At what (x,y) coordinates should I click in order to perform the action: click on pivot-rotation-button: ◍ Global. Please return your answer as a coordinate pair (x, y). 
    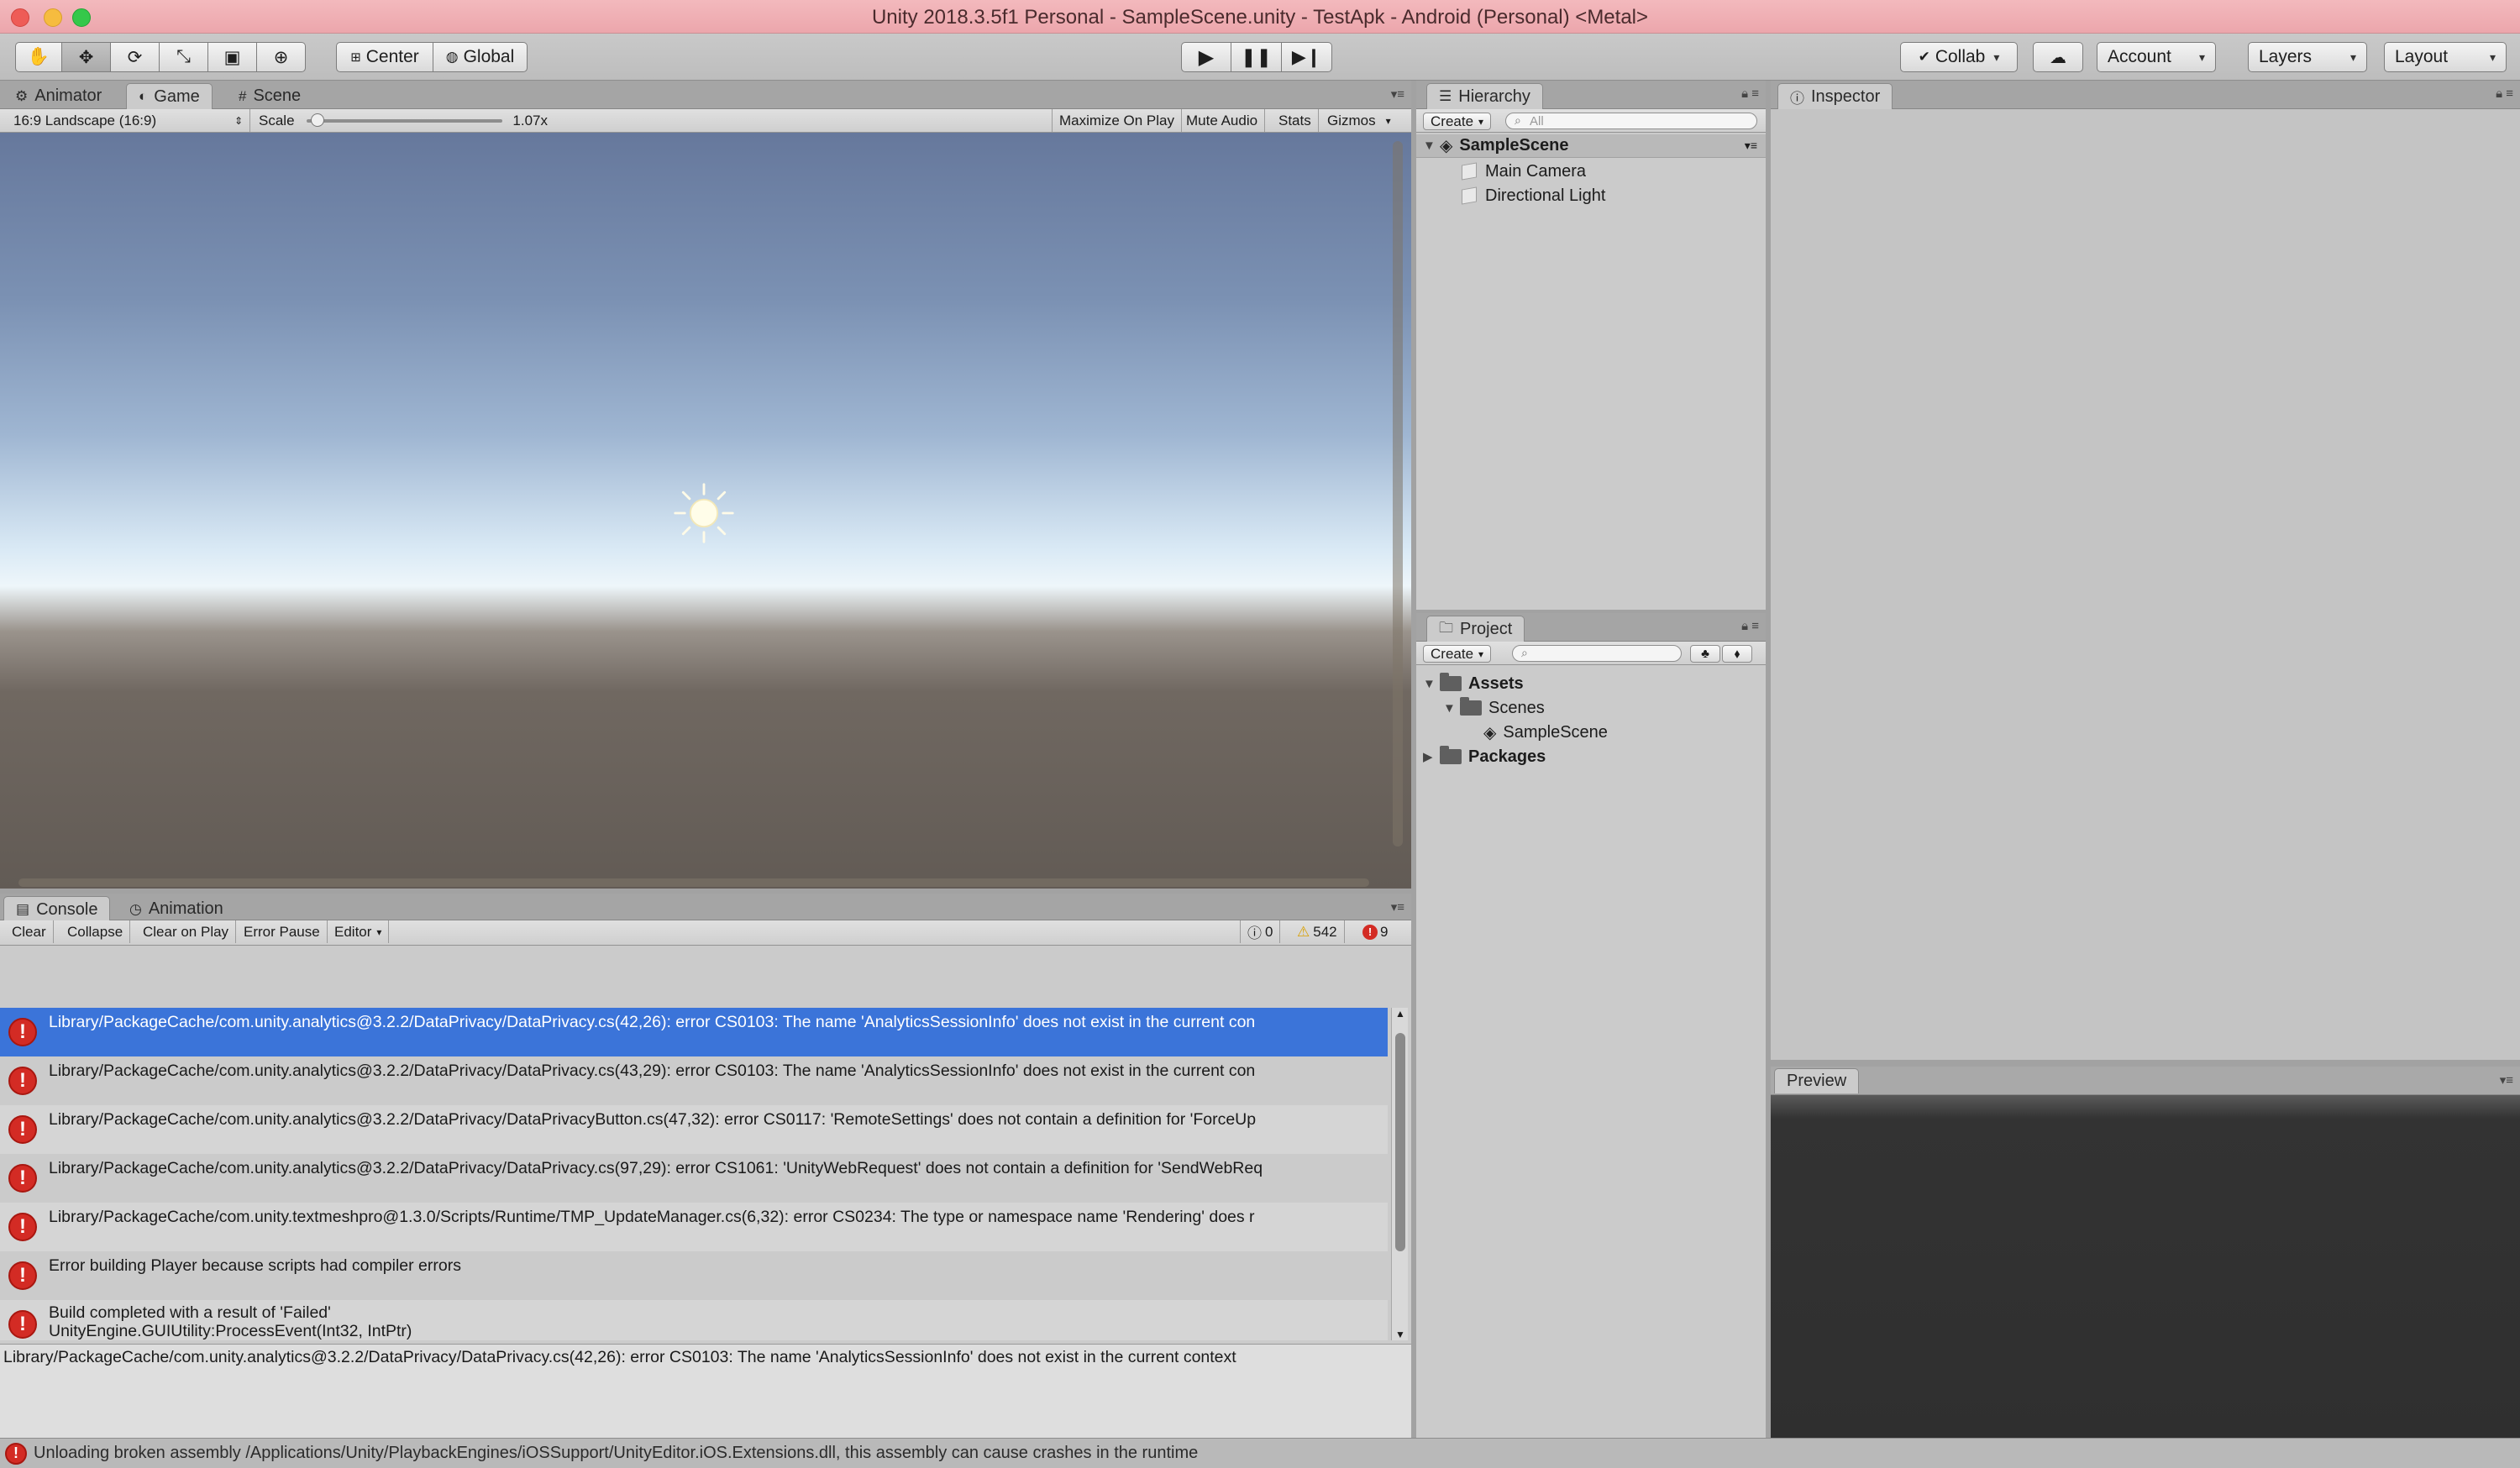
    Looking at the image, I should click on (480, 57).